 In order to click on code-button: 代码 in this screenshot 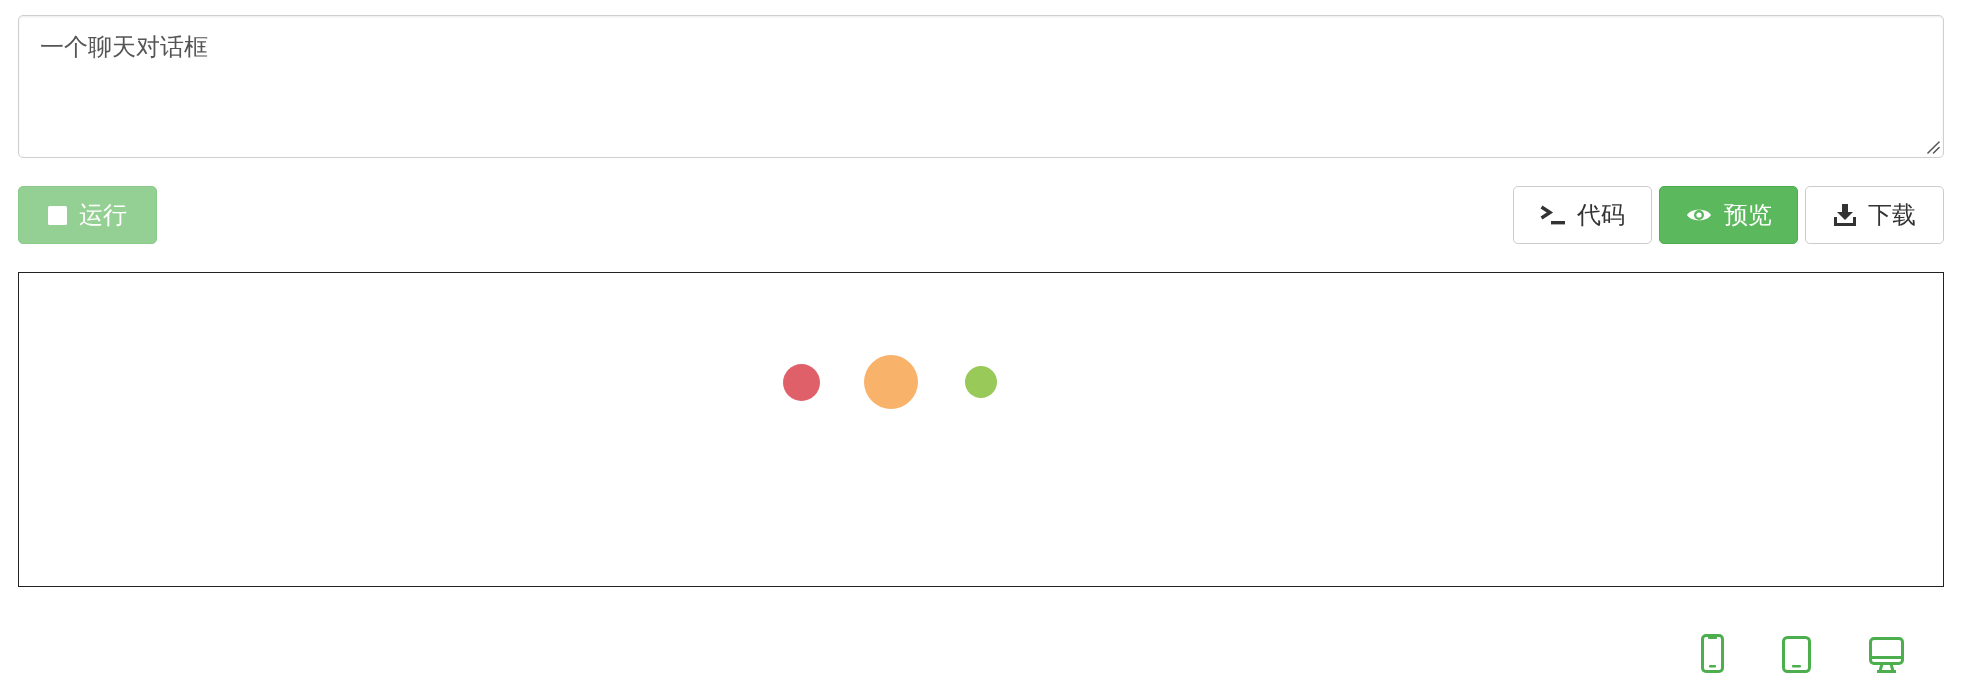, I will do `click(1582, 215)`.